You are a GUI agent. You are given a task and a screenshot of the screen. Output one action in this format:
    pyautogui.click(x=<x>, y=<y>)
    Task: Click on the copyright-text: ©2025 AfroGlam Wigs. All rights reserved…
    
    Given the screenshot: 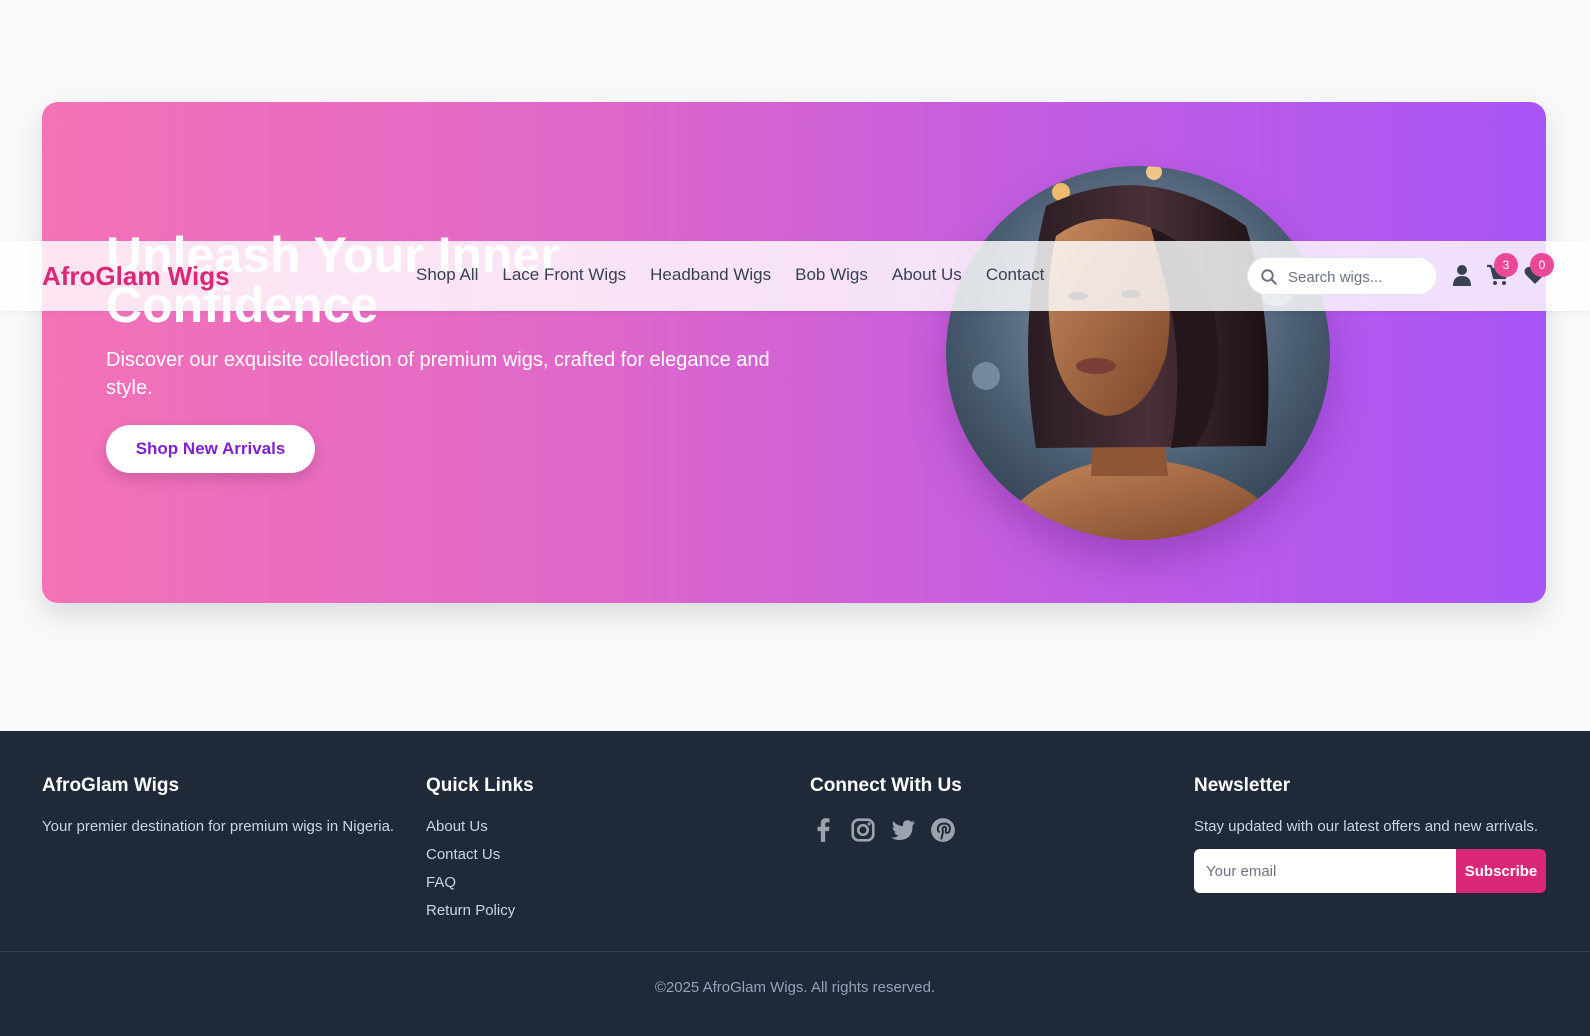 What is the action you would take?
    pyautogui.click(x=795, y=987)
    